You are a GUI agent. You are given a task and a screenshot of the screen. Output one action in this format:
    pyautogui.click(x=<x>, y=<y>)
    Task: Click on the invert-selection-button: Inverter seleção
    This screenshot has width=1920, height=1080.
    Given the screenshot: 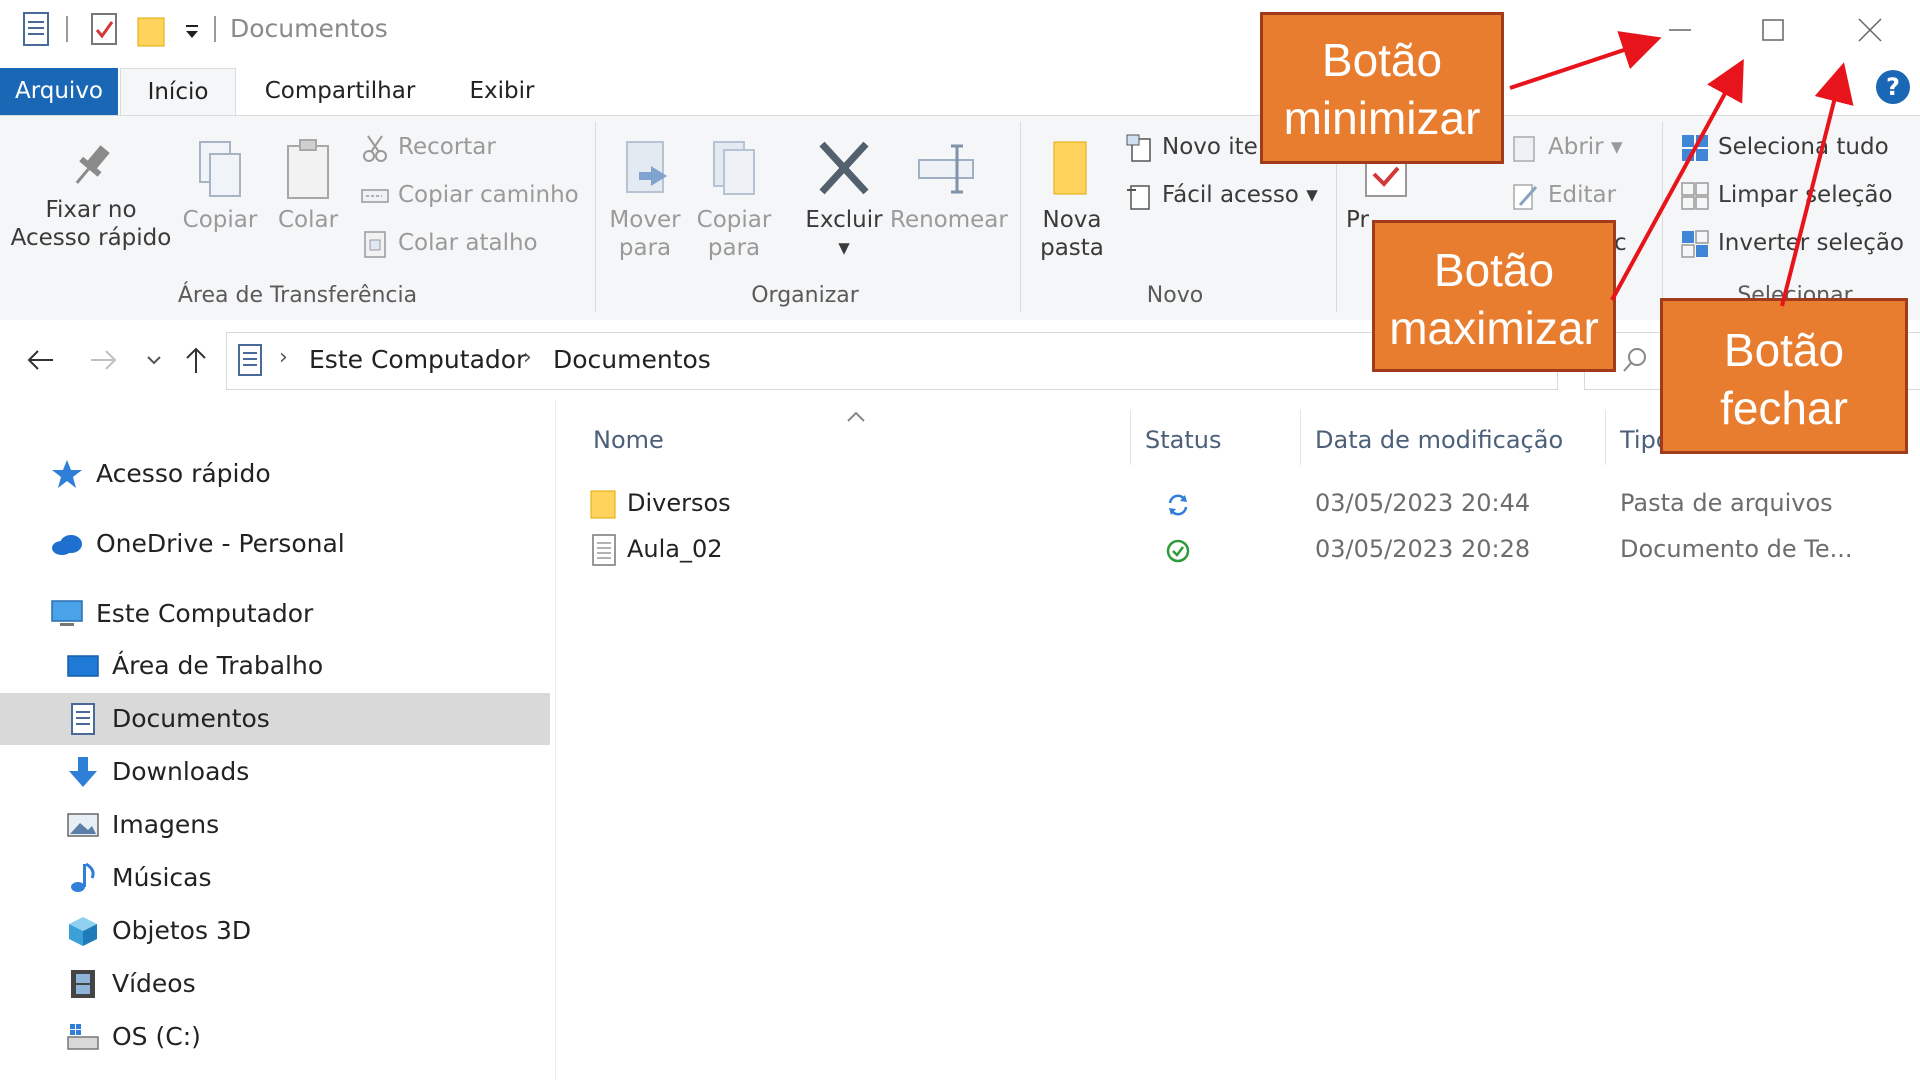 What is the action you would take?
    pyautogui.click(x=1792, y=243)
    